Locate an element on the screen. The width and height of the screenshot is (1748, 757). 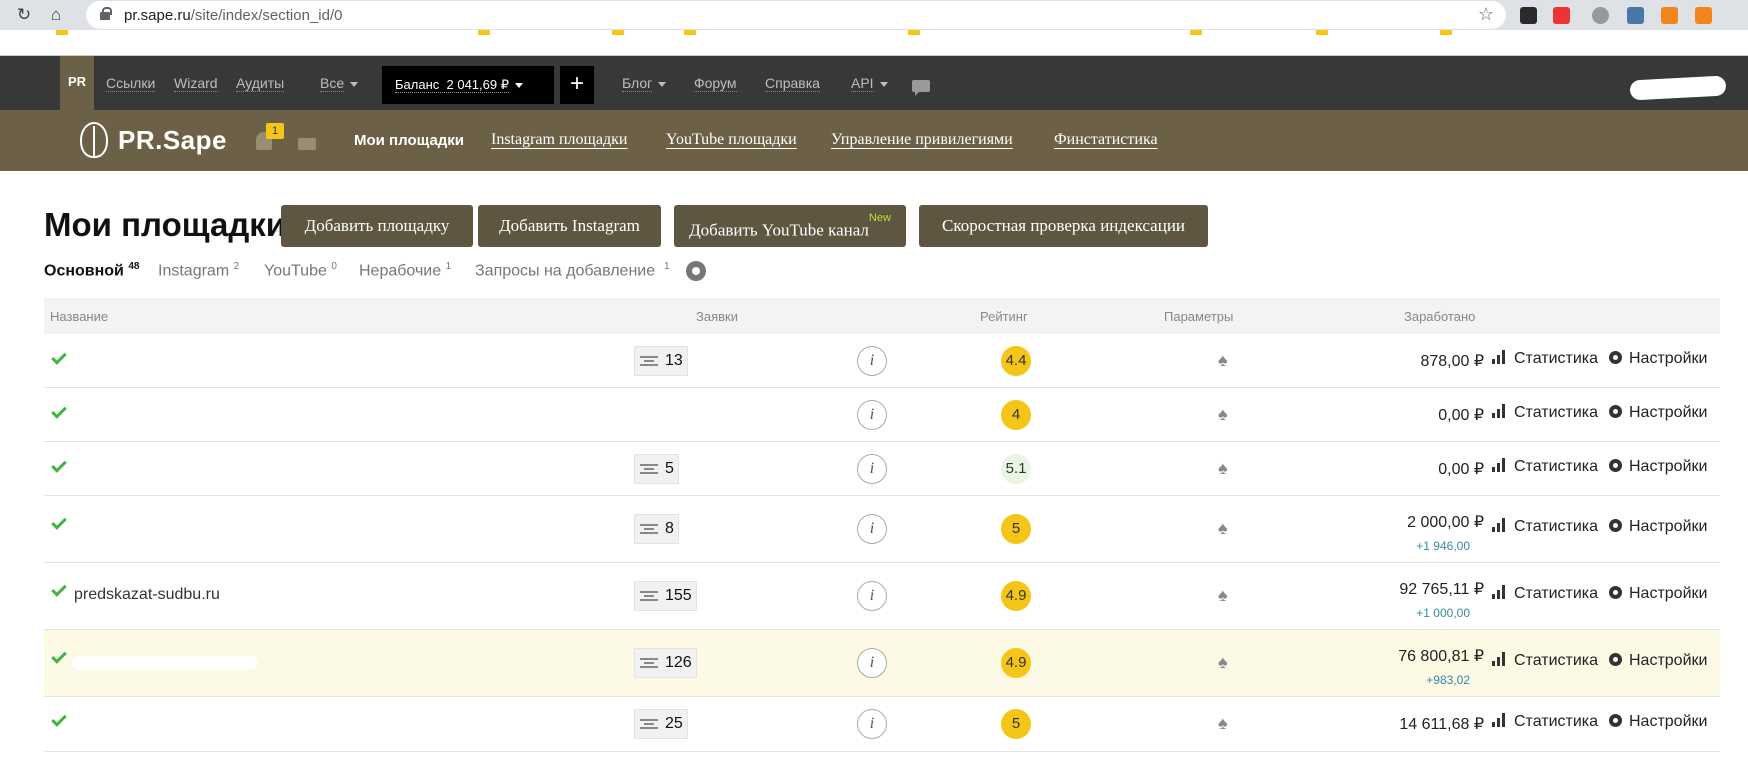
nav-my-sites: Мои площадки is located at coordinates (409, 140).